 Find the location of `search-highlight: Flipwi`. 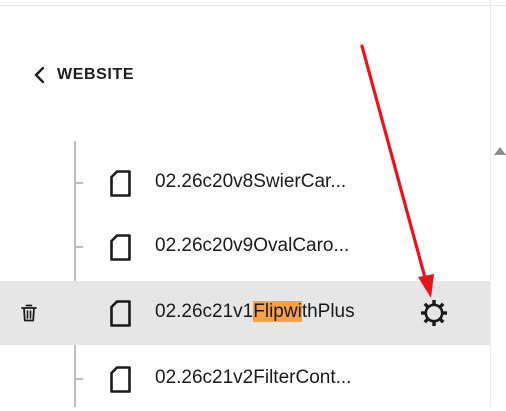

search-highlight: Flipwi is located at coordinates (277, 311).